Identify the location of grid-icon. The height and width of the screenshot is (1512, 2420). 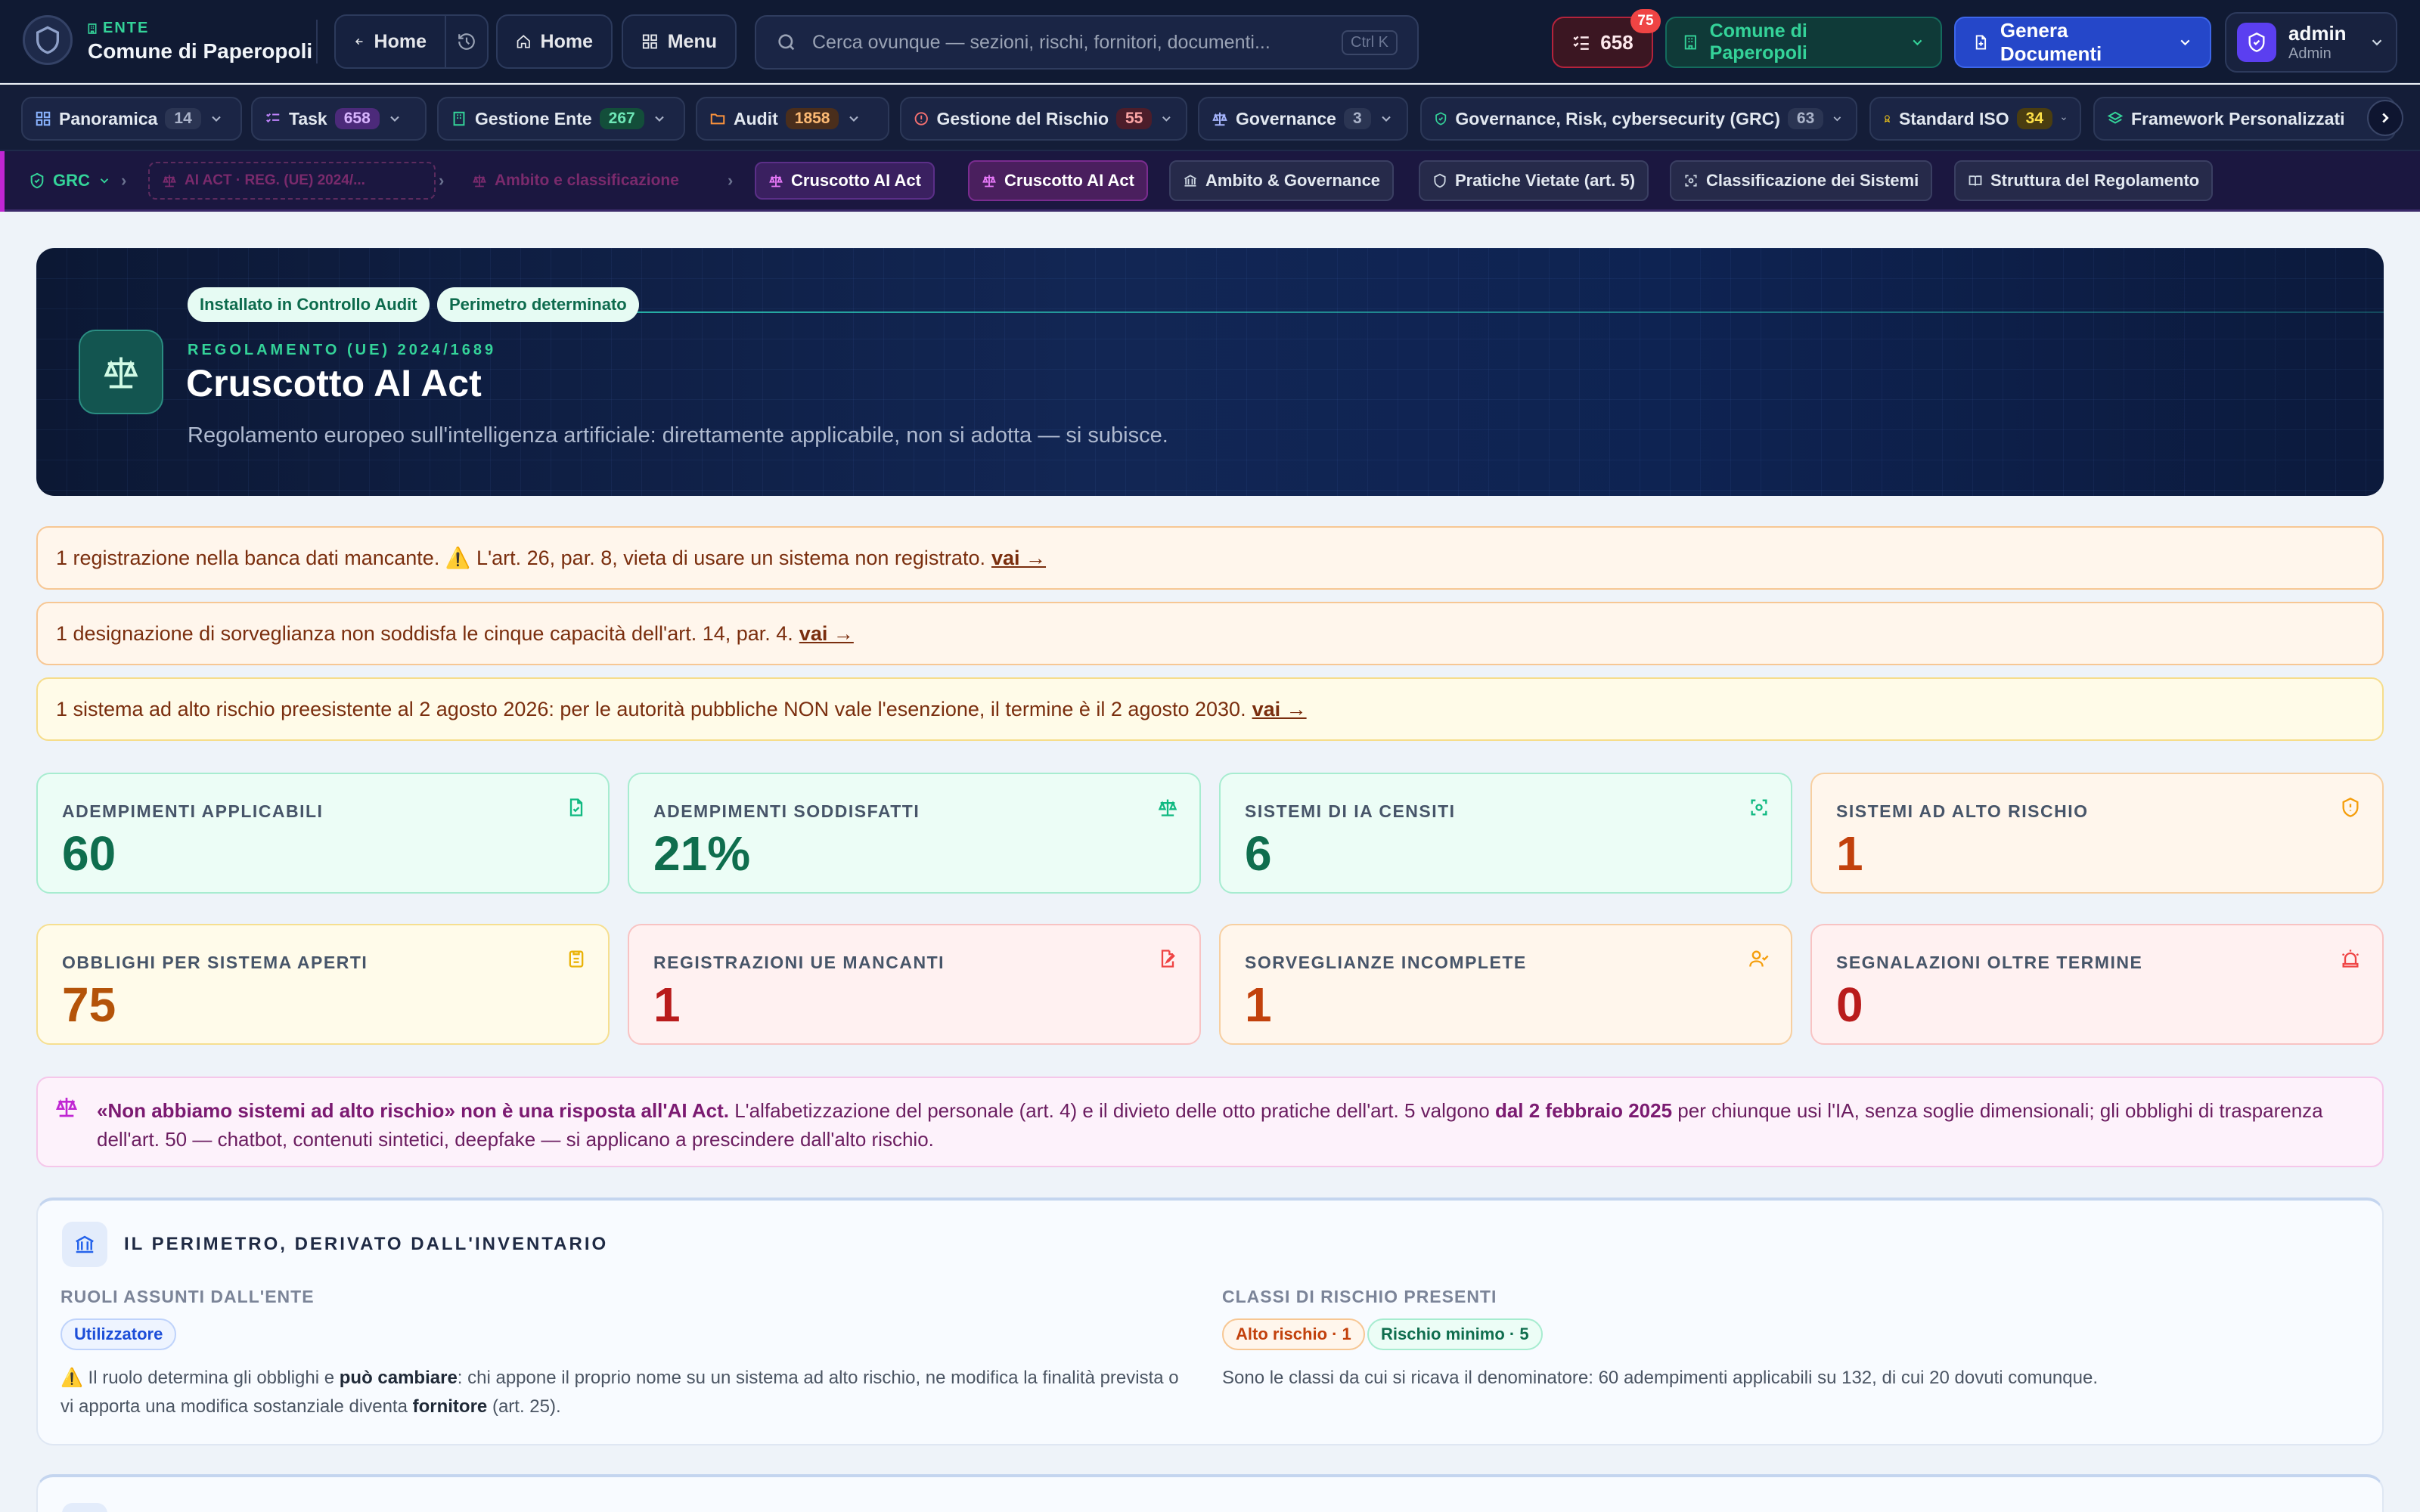
(649, 42).